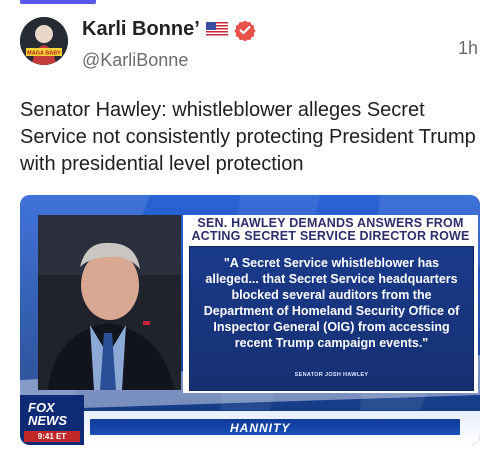  Describe the element at coordinates (467, 48) in the screenshot. I see `post-timestamp: 1h` at that location.